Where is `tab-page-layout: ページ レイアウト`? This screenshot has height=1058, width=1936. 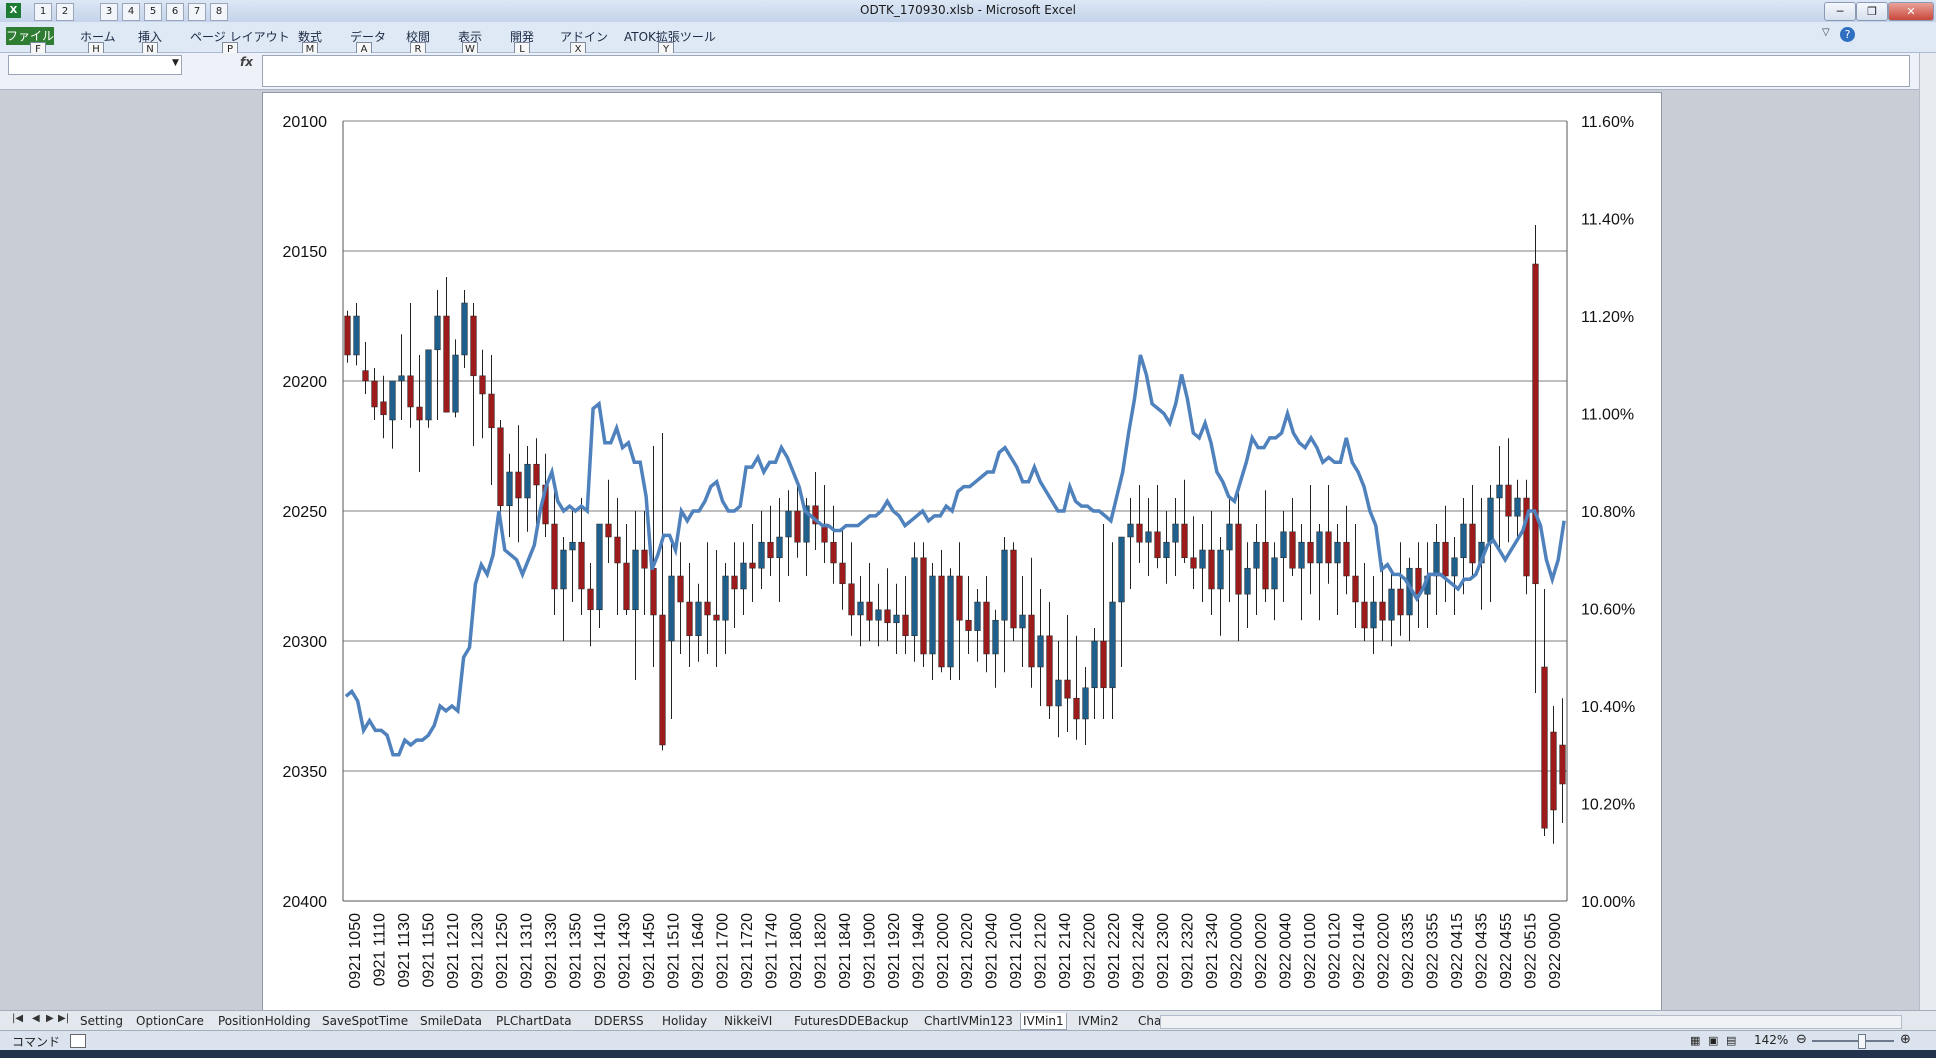 tab-page-layout: ページ レイアウト is located at coordinates (240, 36).